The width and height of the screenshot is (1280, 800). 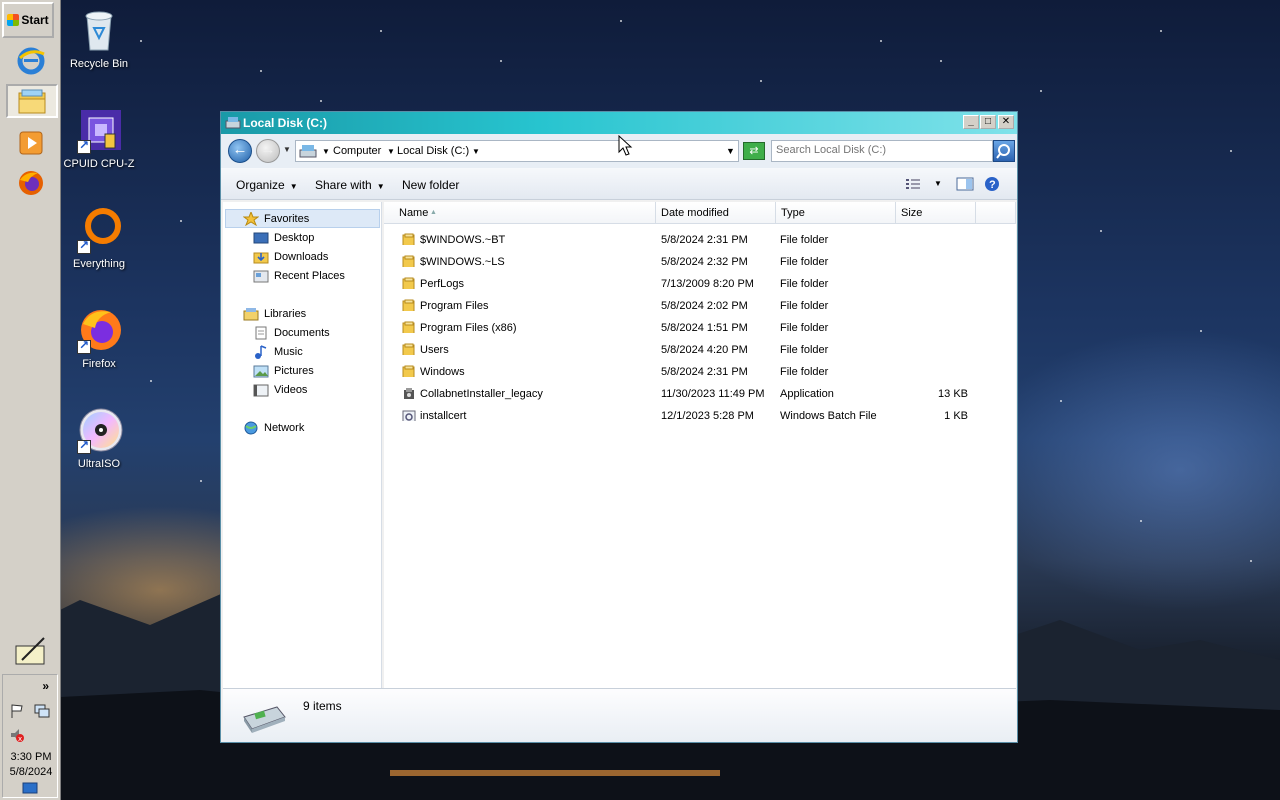 What do you see at coordinates (261, 390) in the screenshot?
I see `videos-icon` at bounding box center [261, 390].